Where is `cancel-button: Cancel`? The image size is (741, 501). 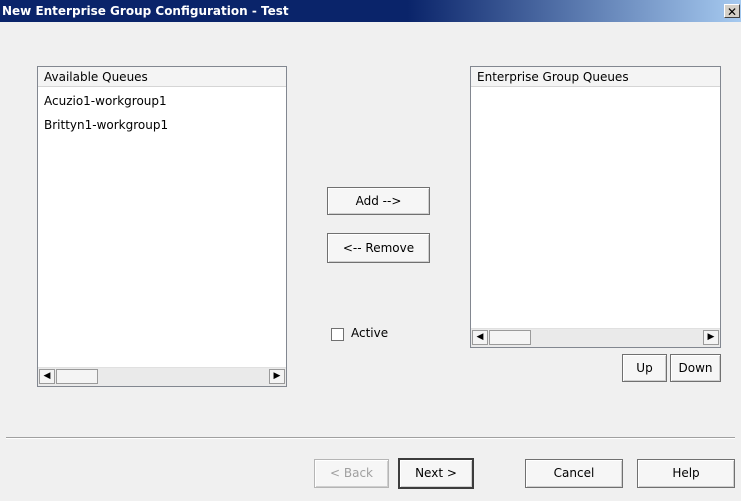
cancel-button: Cancel is located at coordinates (574, 473).